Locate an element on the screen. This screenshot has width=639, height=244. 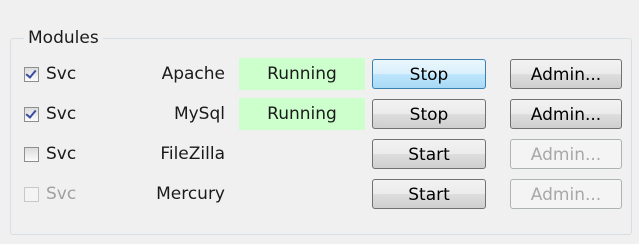
module-name-apache: Apache is located at coordinates (193, 74).